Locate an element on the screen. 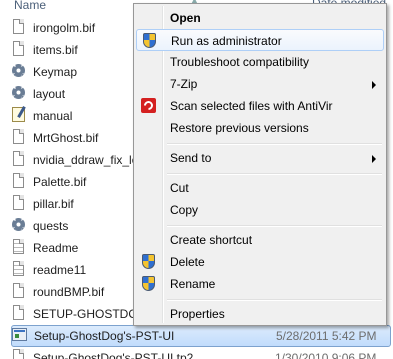 This screenshot has width=393, height=359. menu-item-restore-previous-versions: Restore previous versions is located at coordinates (260, 128).